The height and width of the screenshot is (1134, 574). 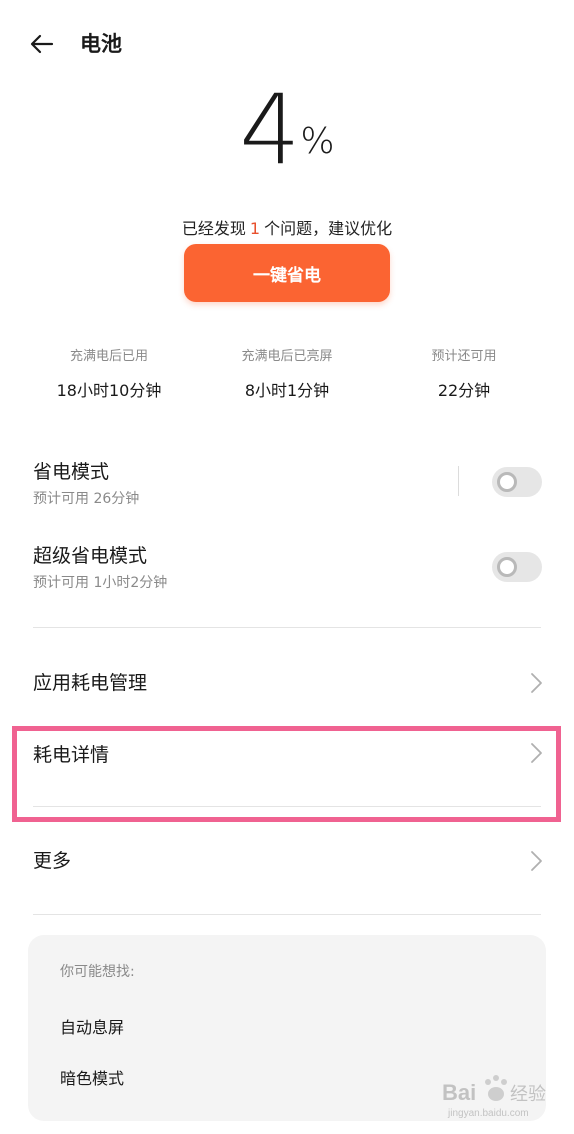 I want to click on stat-screen-on-since-full: 充满电后已亮屏 8小时1分钟, so click(x=287, y=375).